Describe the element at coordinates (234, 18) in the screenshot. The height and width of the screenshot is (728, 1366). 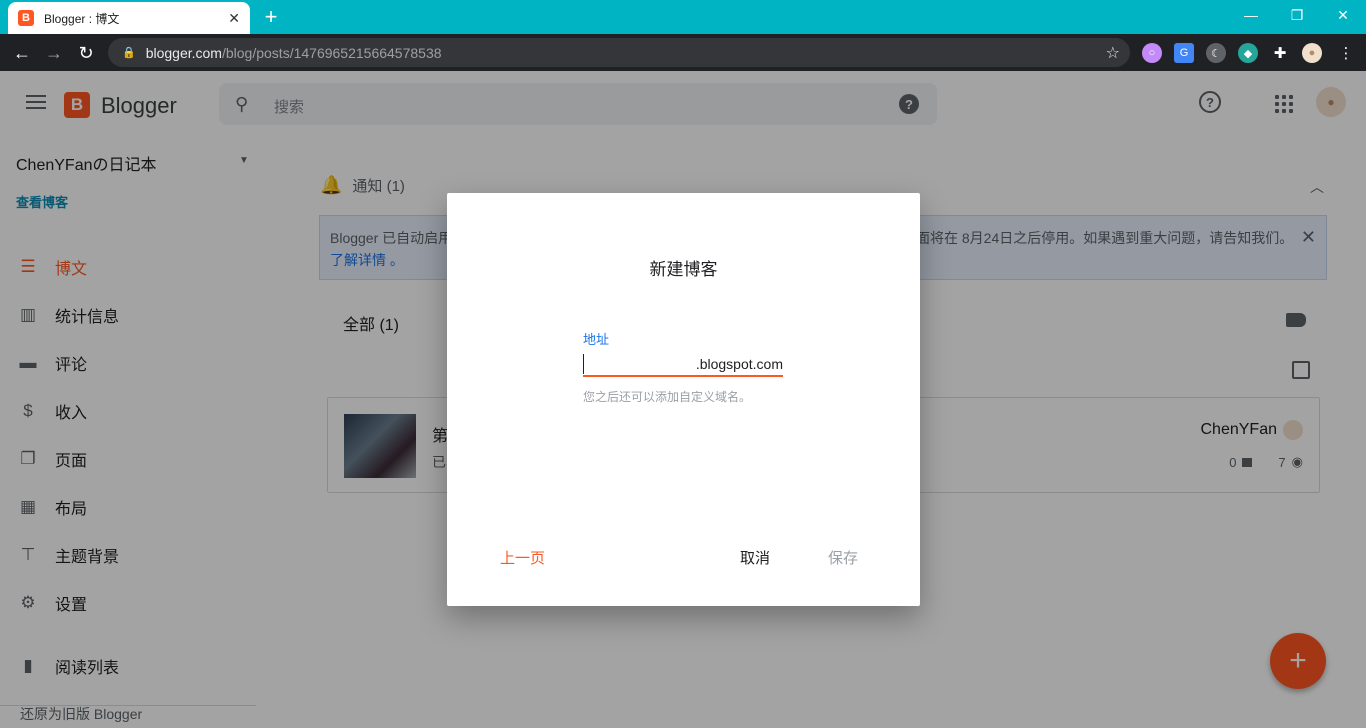
I see `tab-close-icon: ✕` at that location.